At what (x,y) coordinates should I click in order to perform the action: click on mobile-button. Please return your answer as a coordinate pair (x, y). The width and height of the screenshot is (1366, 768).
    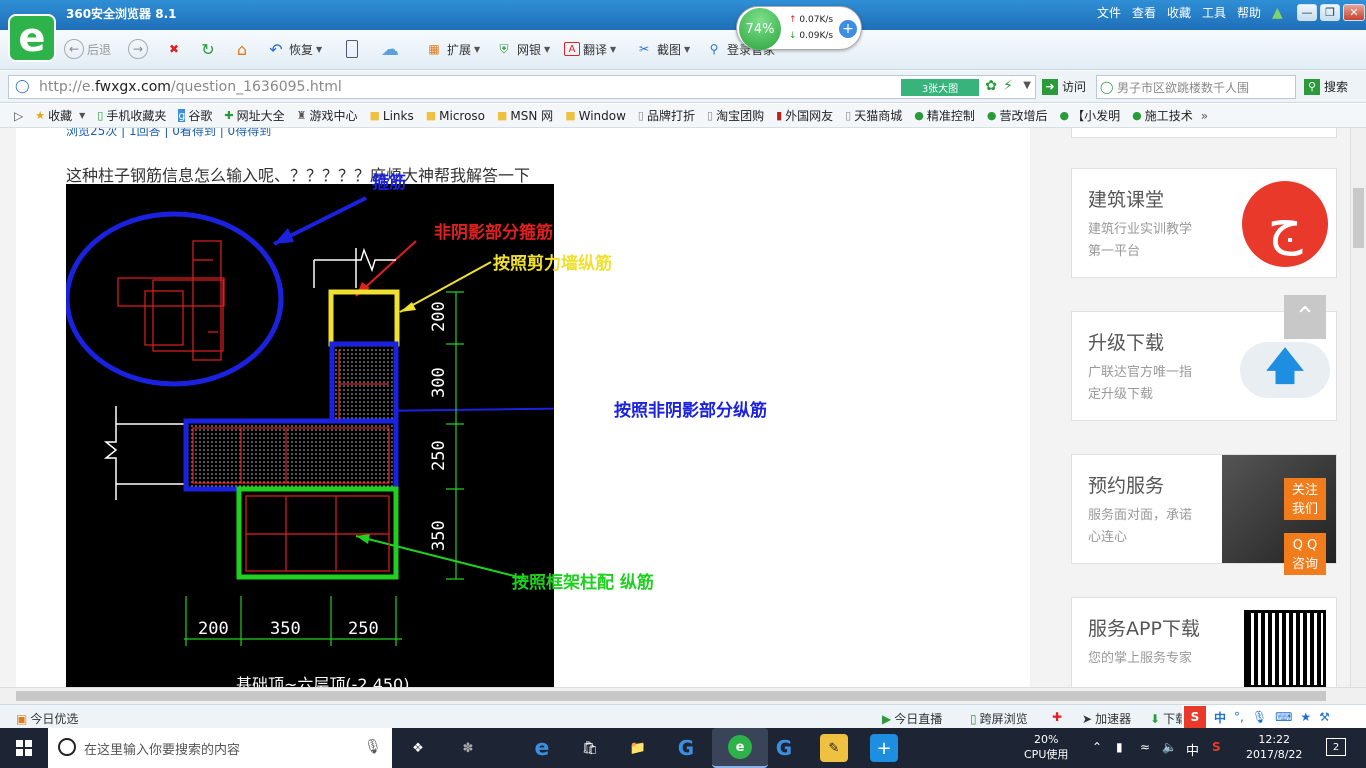
    Looking at the image, I should click on (352, 49).